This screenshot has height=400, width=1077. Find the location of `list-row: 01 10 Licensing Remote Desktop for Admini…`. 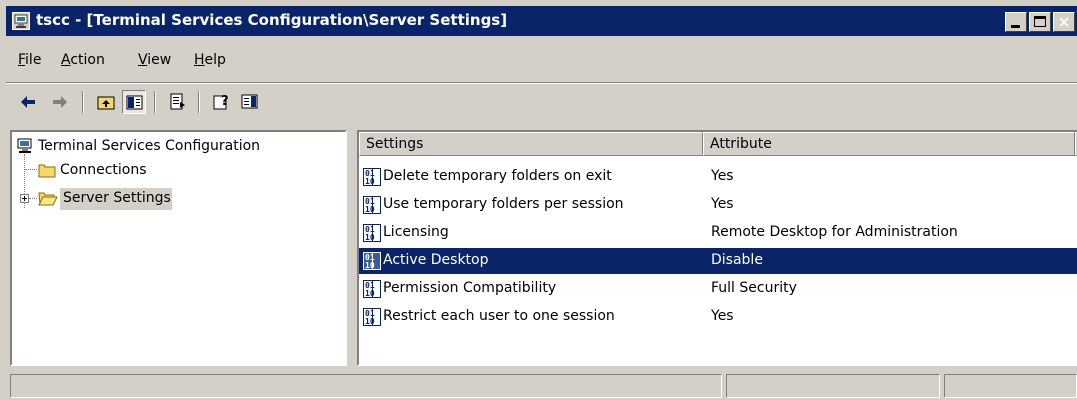

list-row: 01 10 Licensing Remote Desktop for Admini… is located at coordinates (718, 233).